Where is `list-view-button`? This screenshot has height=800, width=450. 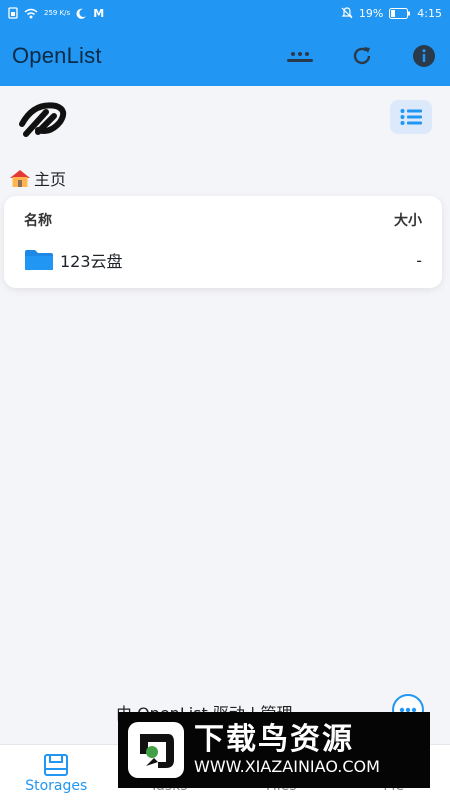
list-view-button is located at coordinates (411, 117).